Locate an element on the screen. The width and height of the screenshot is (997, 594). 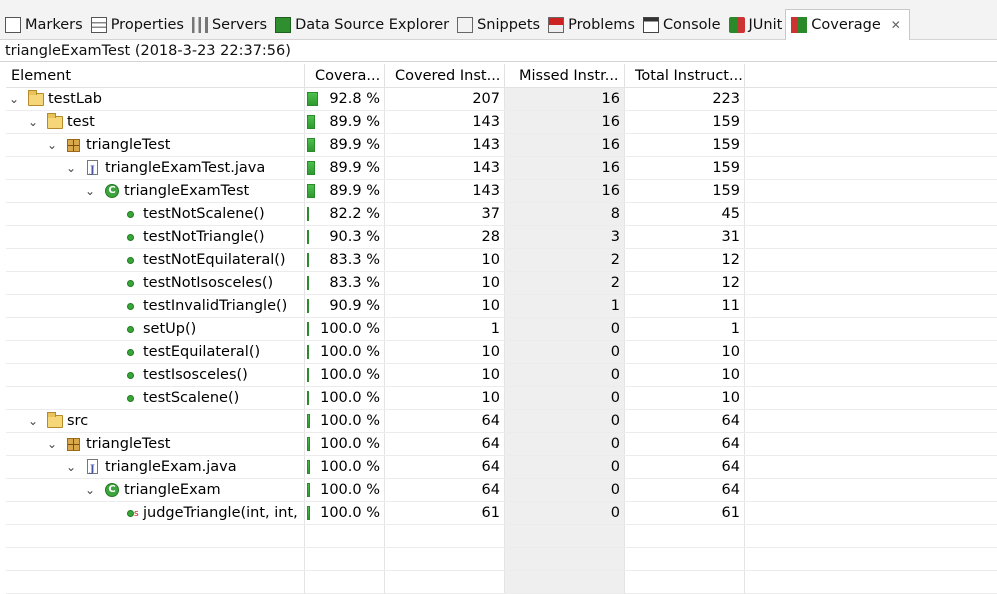
covered-instructions-cell: 28 is located at coordinates (445, 237).